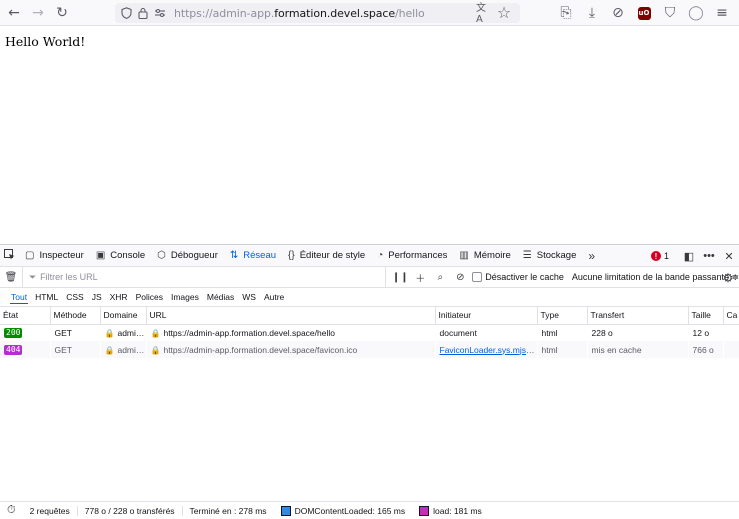 The height and width of the screenshot is (519, 739). What do you see at coordinates (731, 316) in the screenshot?
I see `column-header-cache: Ca` at bounding box center [731, 316].